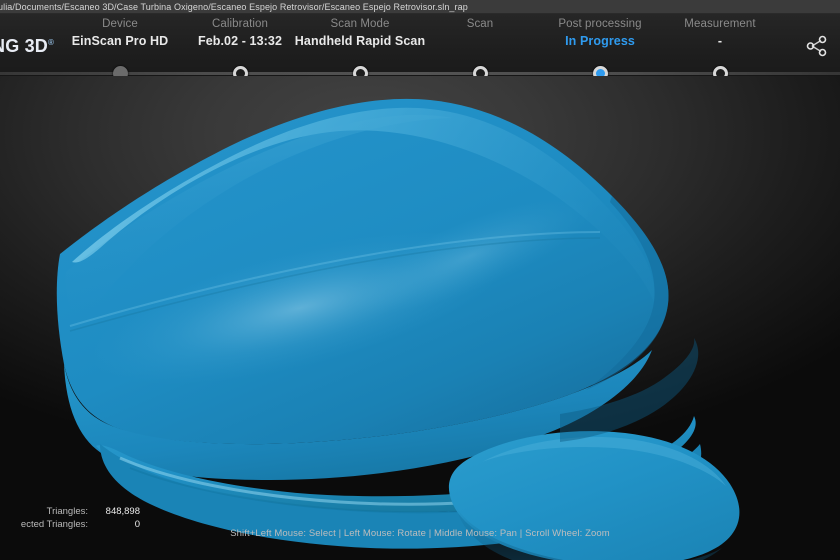 The image size is (840, 560). What do you see at coordinates (720, 24) in the screenshot?
I see `workflow-step-label: Measurement` at bounding box center [720, 24].